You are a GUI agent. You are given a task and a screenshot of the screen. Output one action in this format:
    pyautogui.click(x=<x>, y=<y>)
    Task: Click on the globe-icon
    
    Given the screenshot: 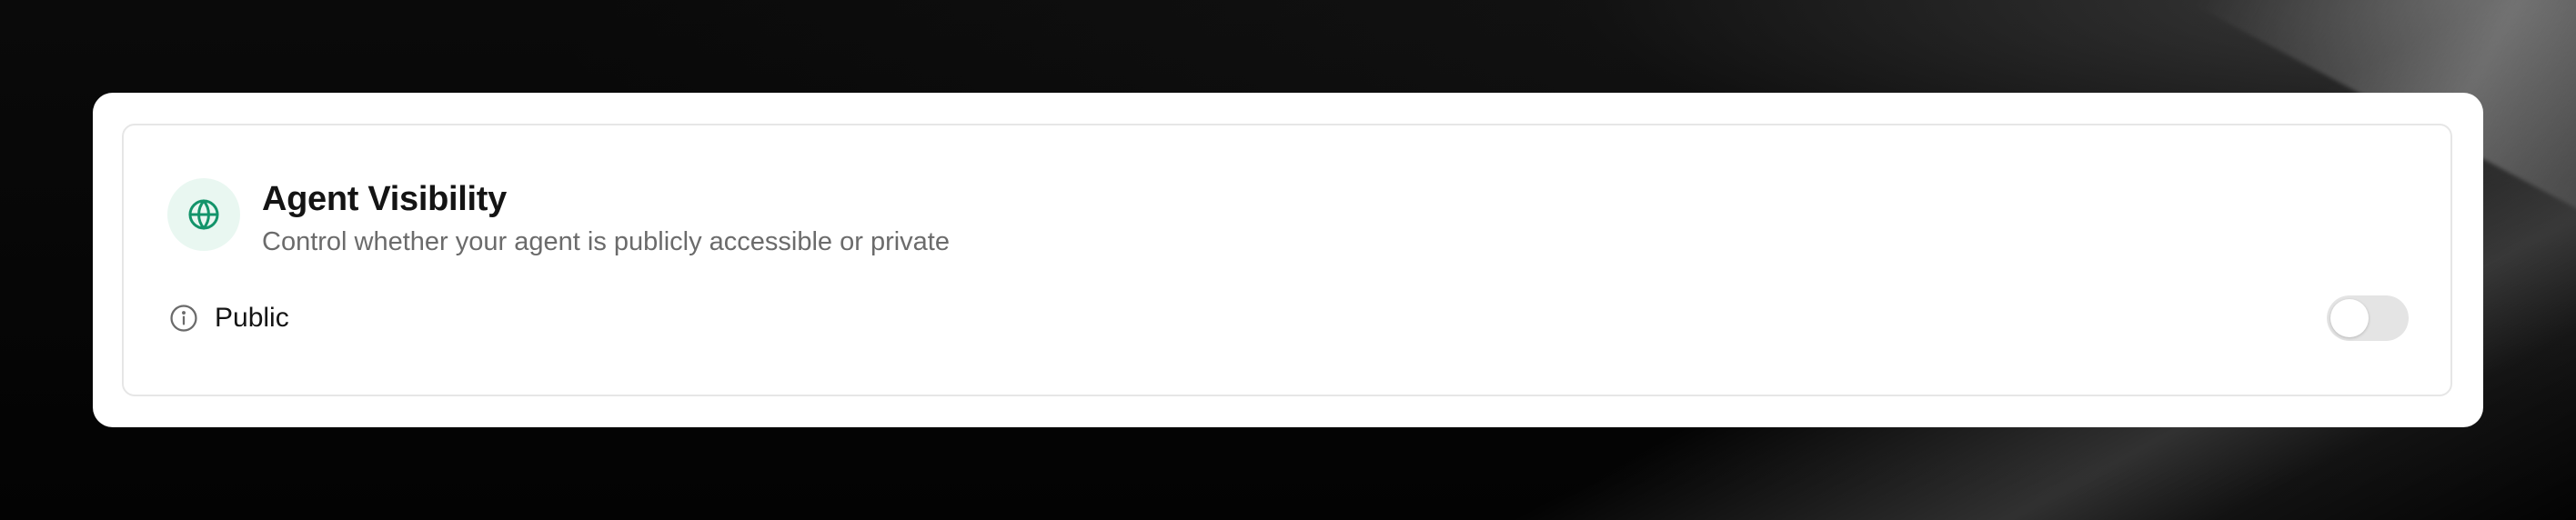 What is the action you would take?
    pyautogui.click(x=203, y=214)
    